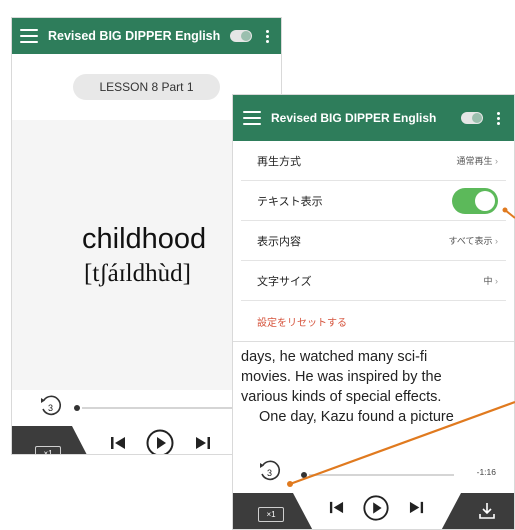  I want to click on setting-value: 中, so click(490, 280).